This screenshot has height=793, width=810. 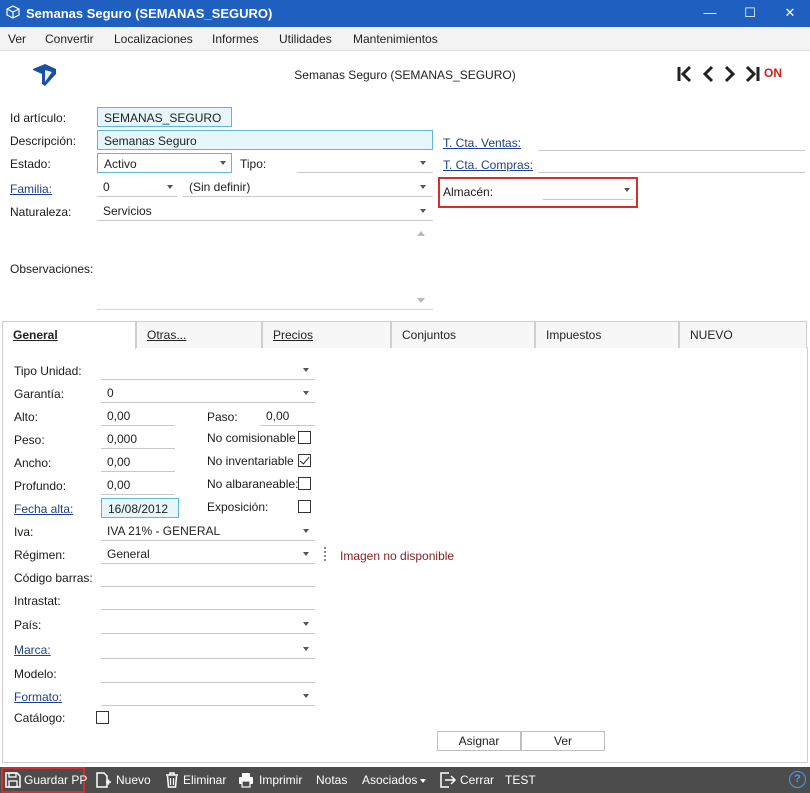 I want to click on imprimir-button: Imprimir, so click(x=280, y=780).